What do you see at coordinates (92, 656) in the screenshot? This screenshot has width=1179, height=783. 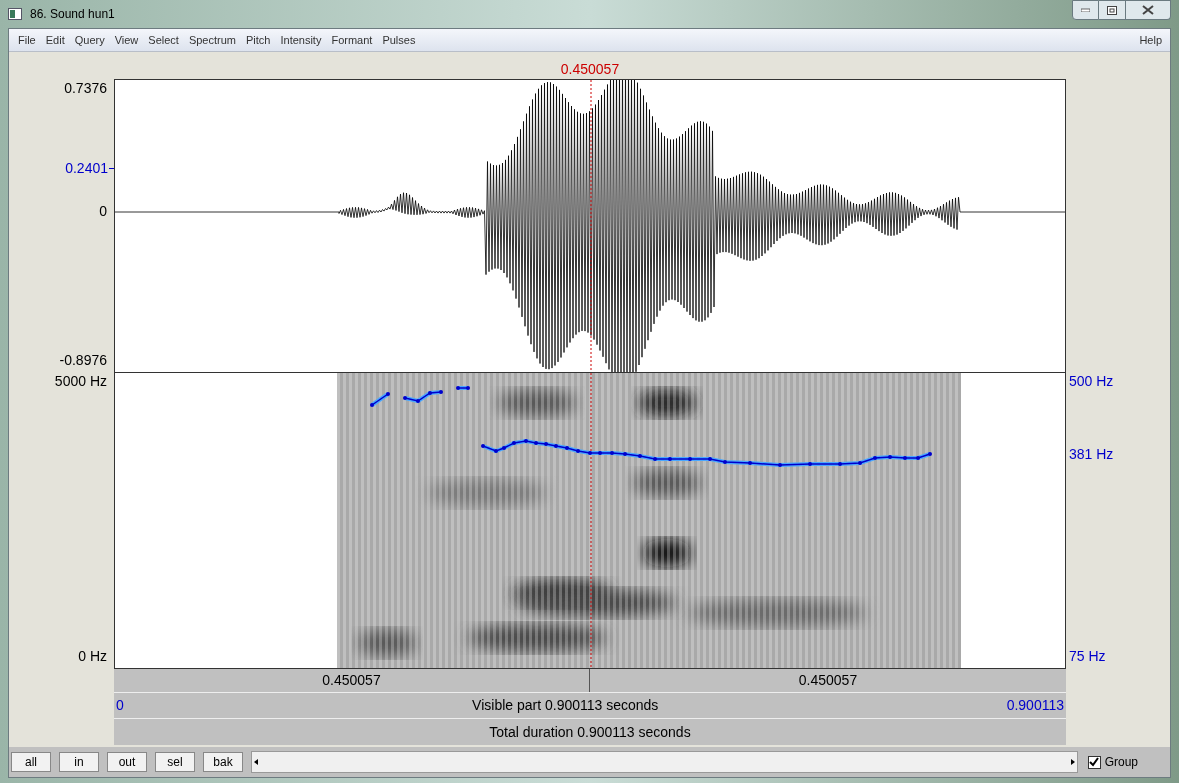 I see `frequency-min-label: 0 Hz` at bounding box center [92, 656].